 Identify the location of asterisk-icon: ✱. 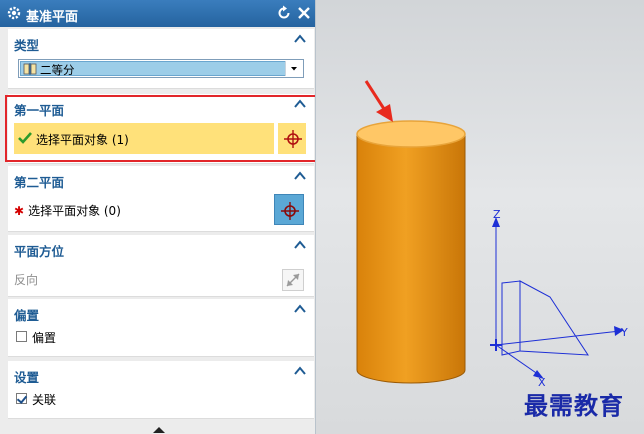
(19, 211).